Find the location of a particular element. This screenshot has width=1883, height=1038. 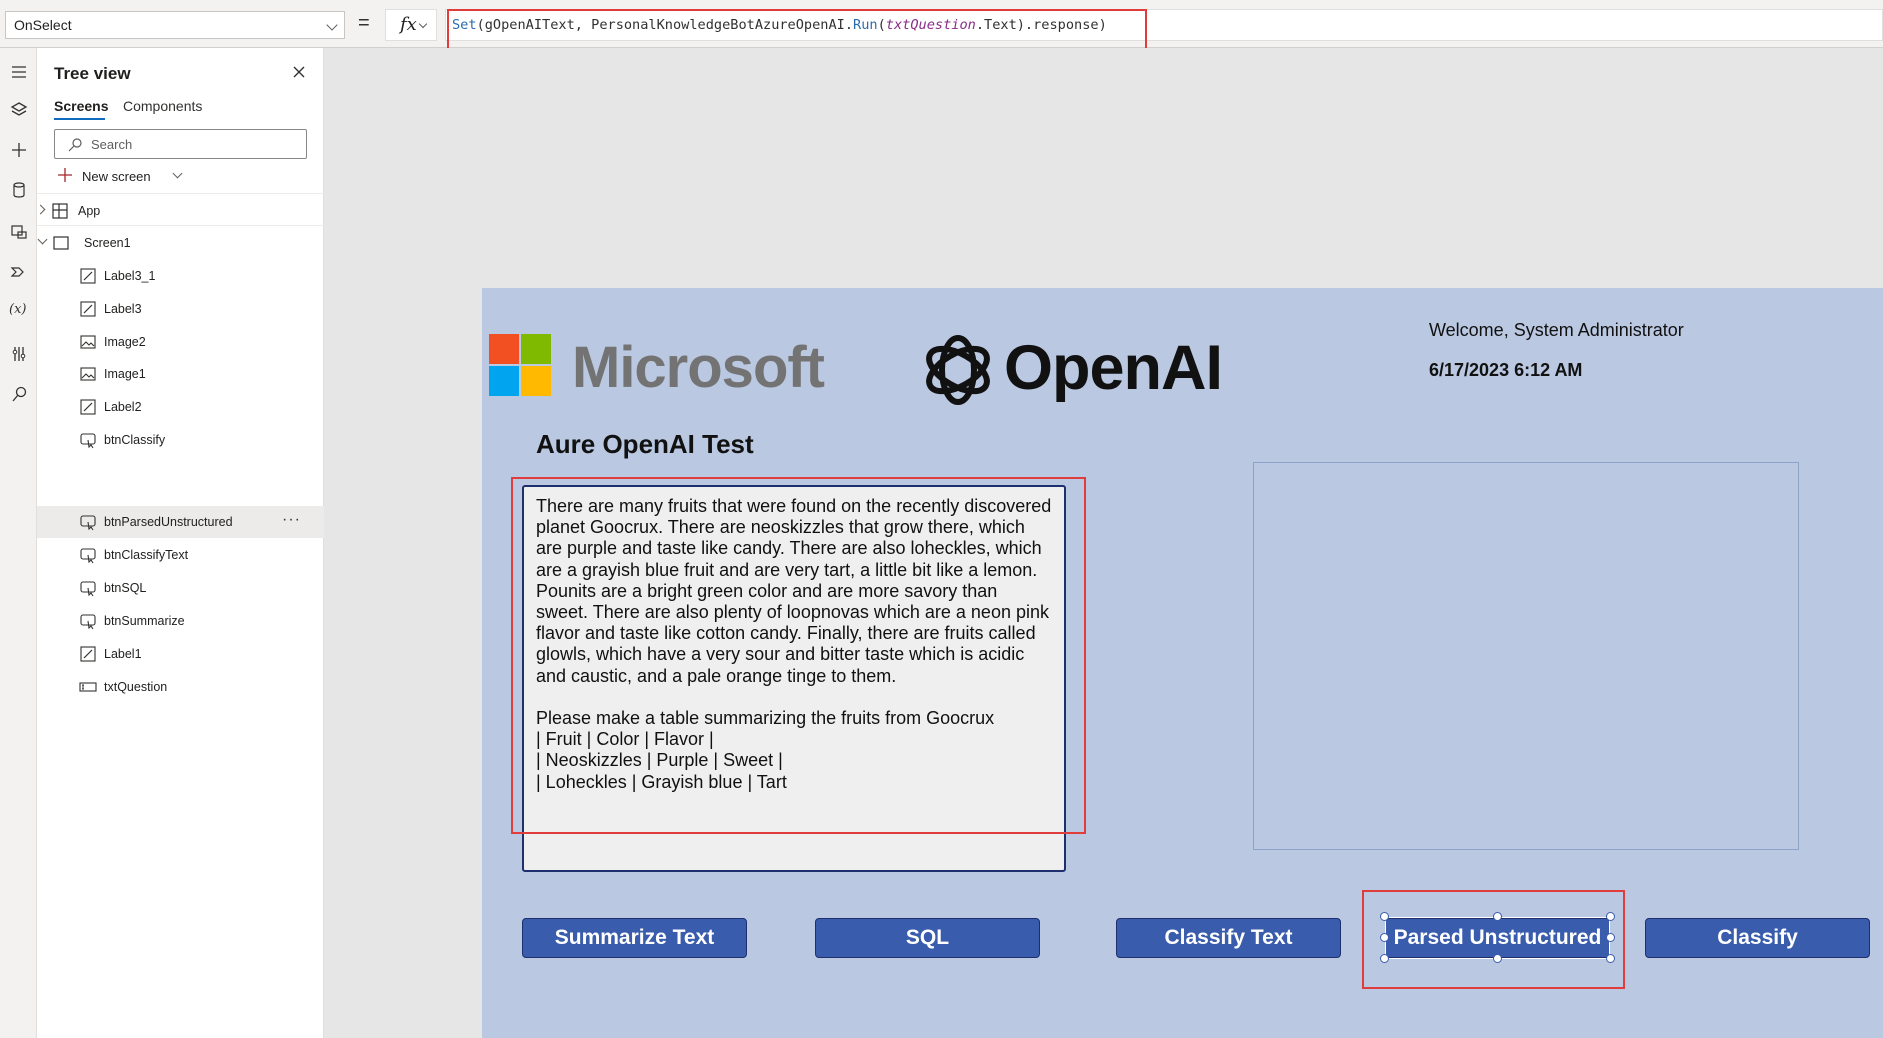

tree-item-label: btnClassify is located at coordinates (135, 440).